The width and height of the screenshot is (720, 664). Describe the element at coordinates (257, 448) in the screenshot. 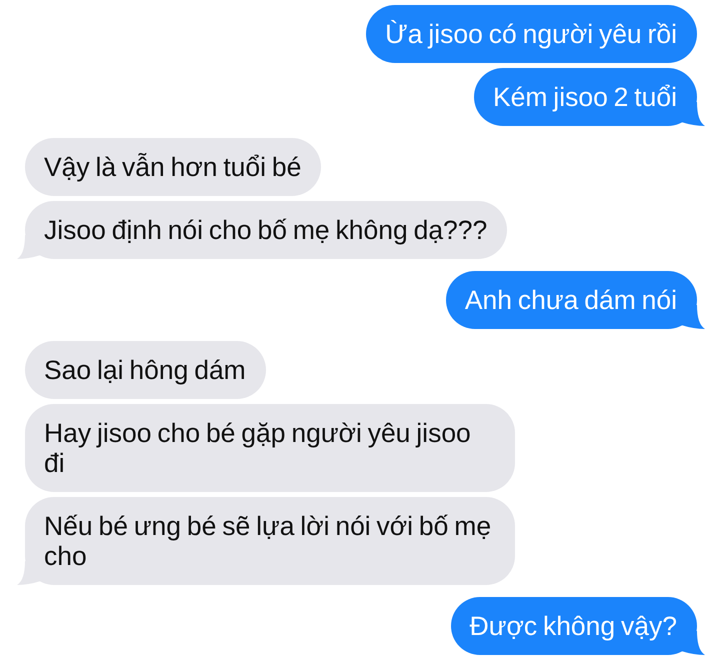

I see `message-text: Hay jisoo cho bé gặp người yêu jisoo đi` at that location.